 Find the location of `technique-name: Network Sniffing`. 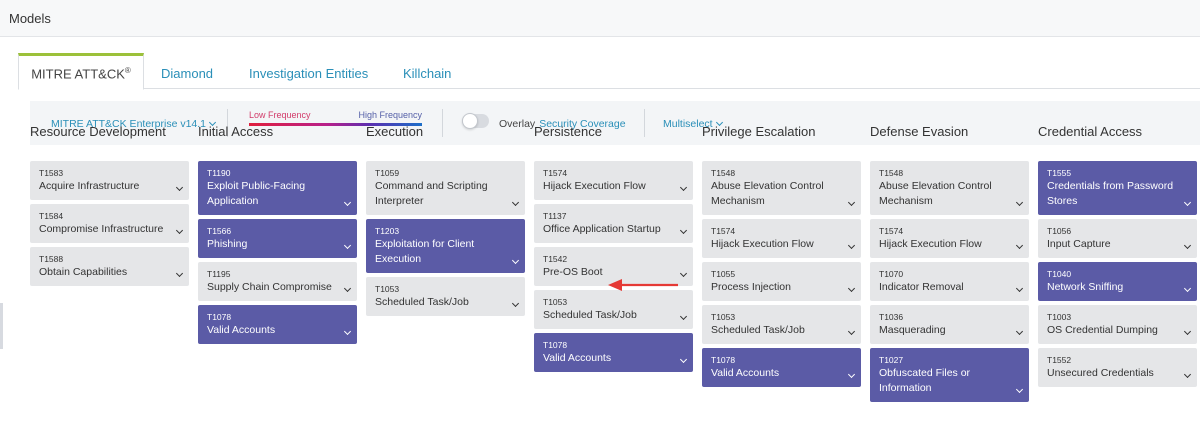

technique-name: Network Sniffing is located at coordinates (1085, 287).